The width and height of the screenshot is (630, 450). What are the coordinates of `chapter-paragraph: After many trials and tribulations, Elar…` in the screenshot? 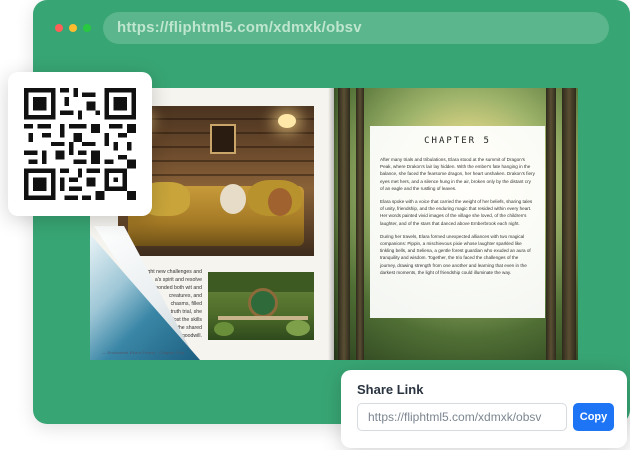 It's located at (457, 174).